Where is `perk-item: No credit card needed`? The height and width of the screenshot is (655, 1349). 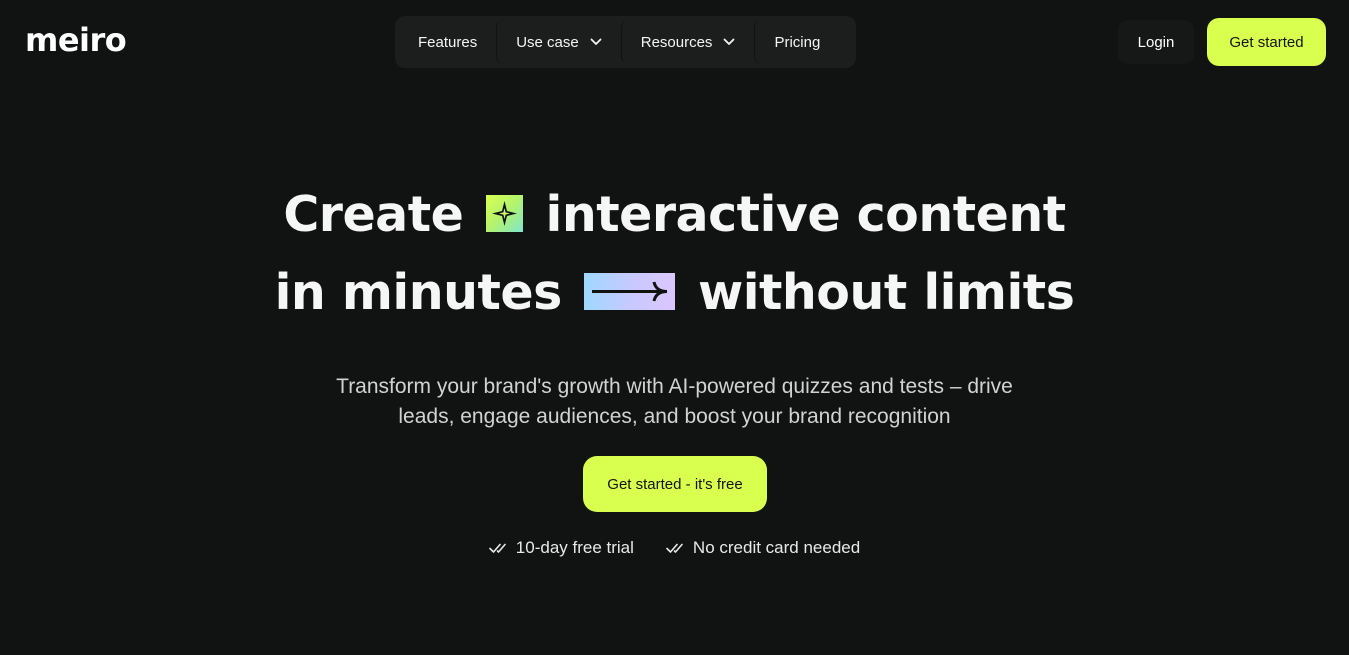 perk-item: No credit card needed is located at coordinates (763, 548).